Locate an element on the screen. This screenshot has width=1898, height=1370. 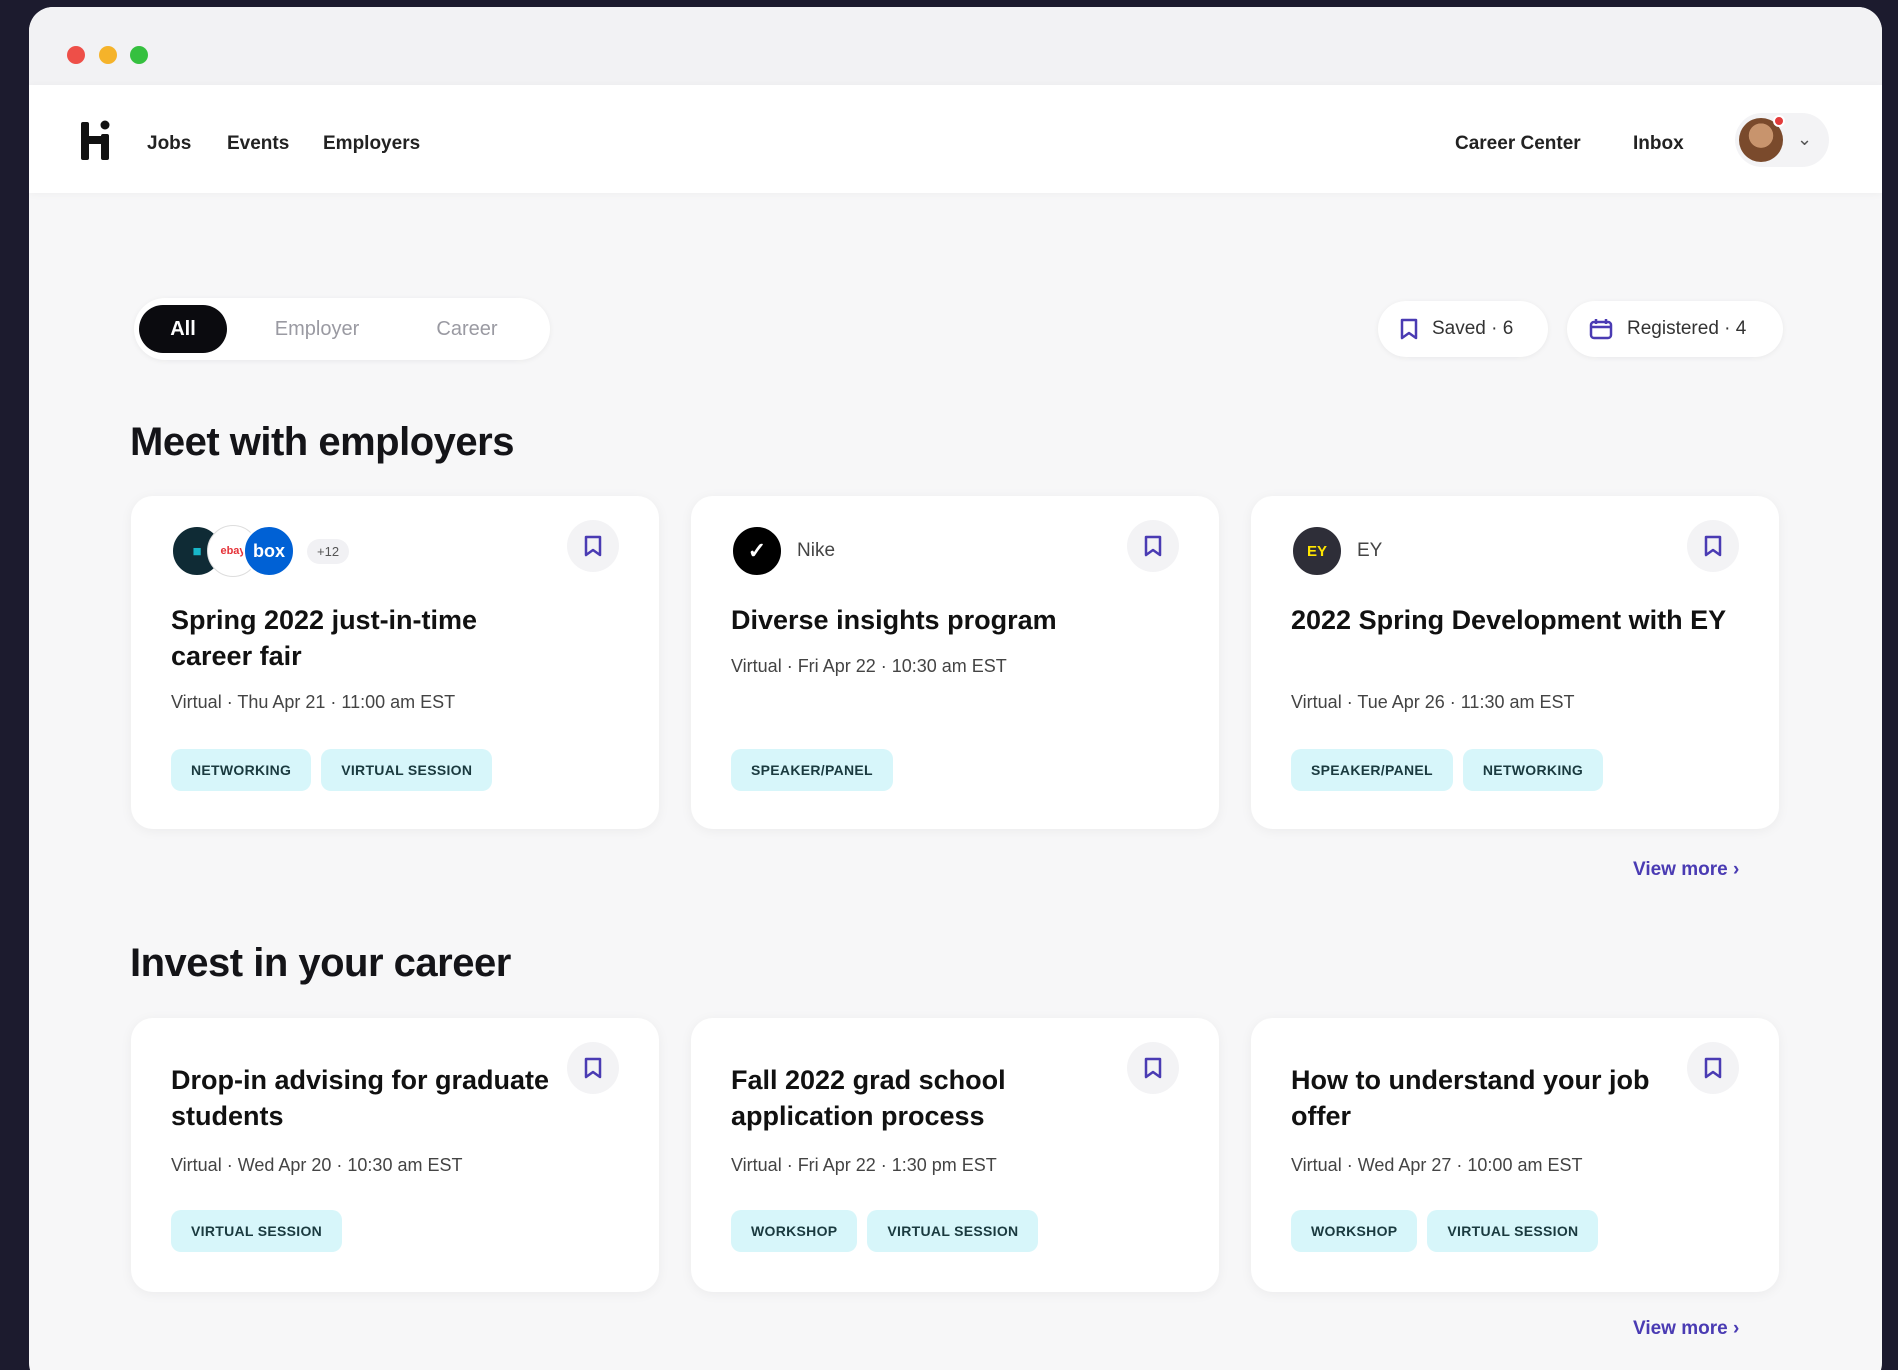
window-titlebar is located at coordinates (955, 46).